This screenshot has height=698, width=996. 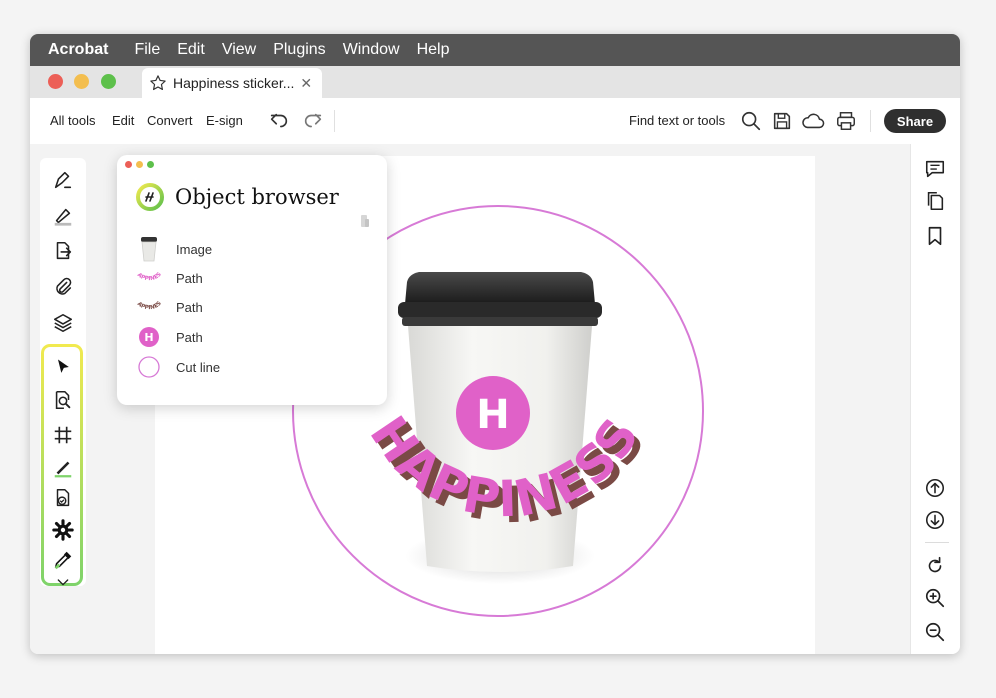 What do you see at coordinates (149, 249) in the screenshot?
I see `cup-thumbnail-icon` at bounding box center [149, 249].